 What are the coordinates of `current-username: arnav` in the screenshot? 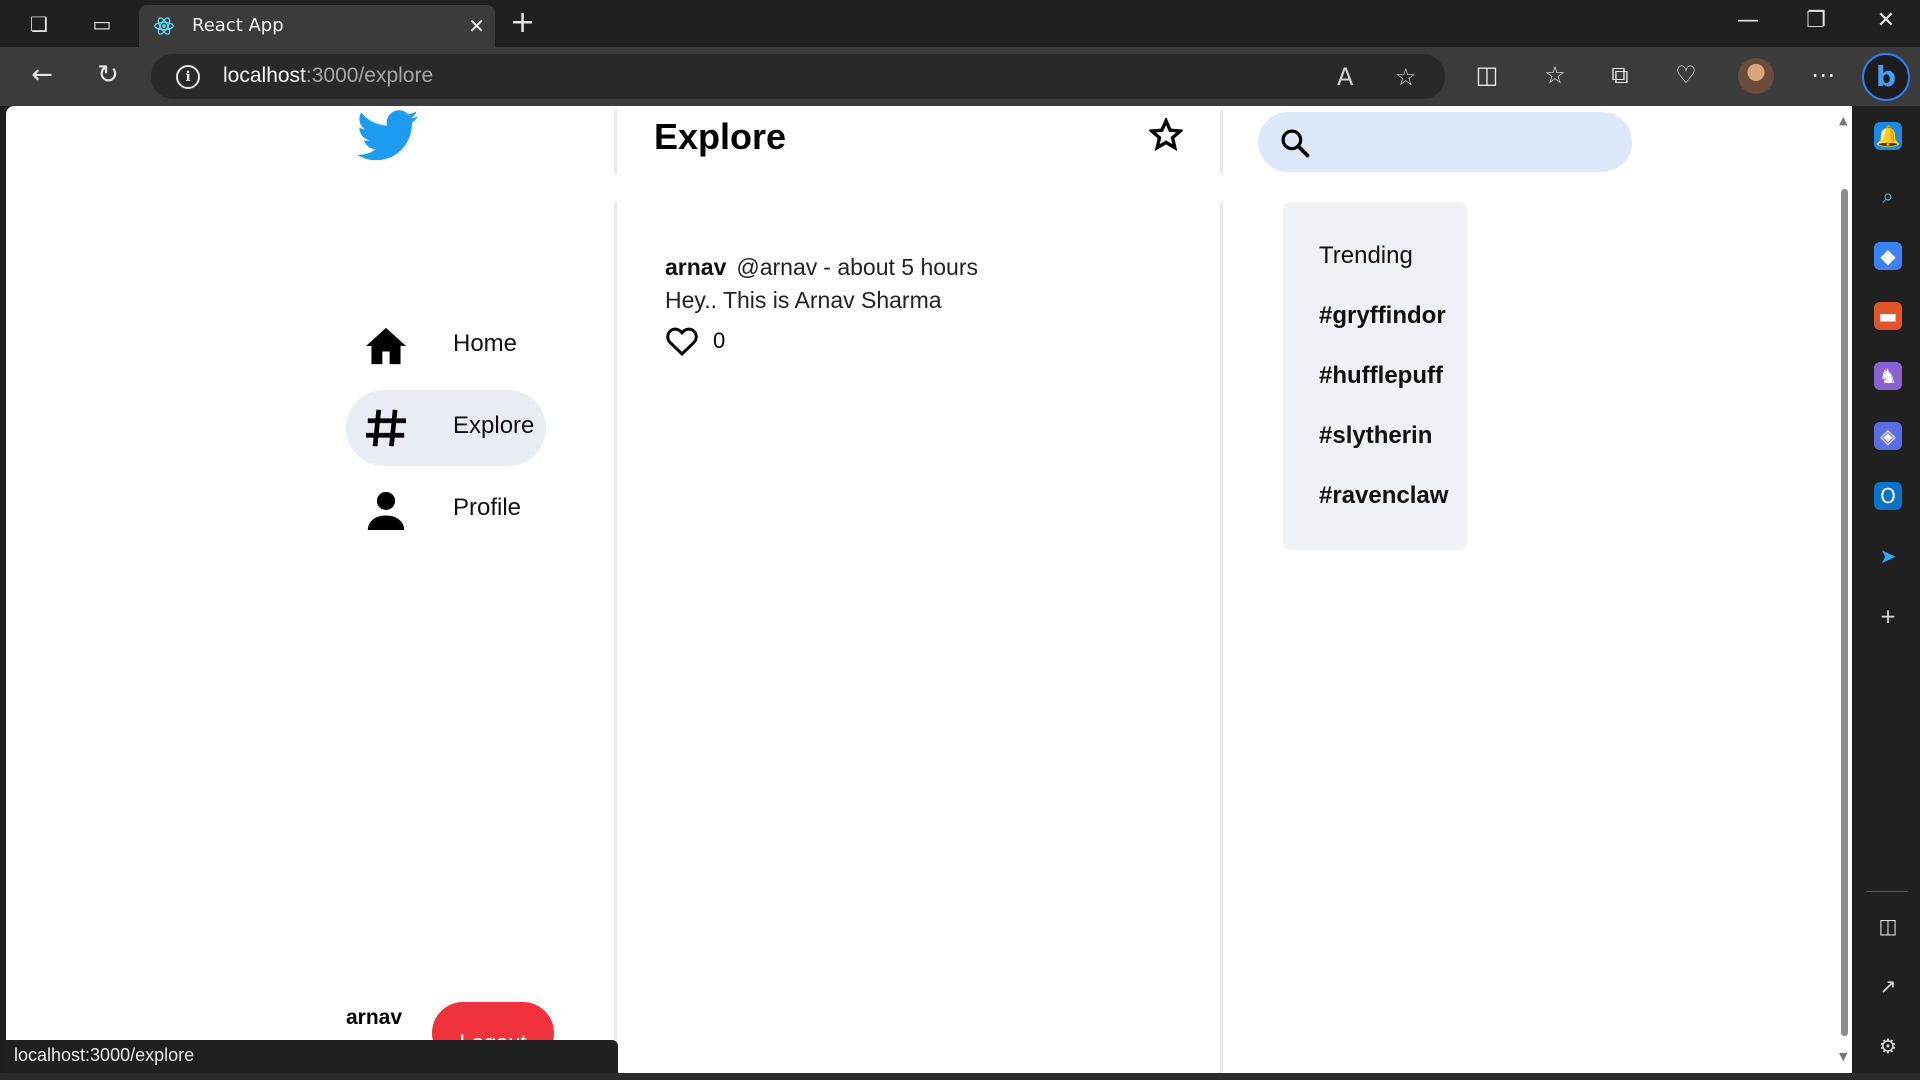 It's located at (374, 1017).